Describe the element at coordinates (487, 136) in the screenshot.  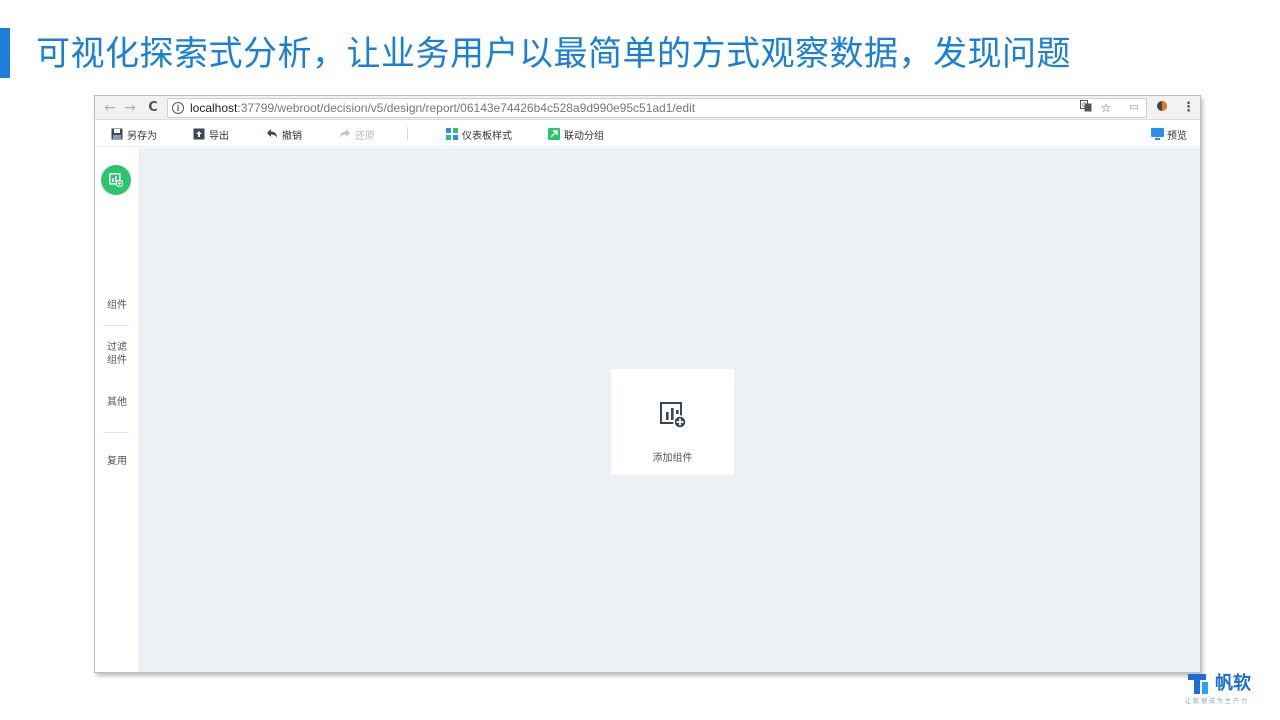
I see `dashboard-style-label: 仪表板样式` at that location.